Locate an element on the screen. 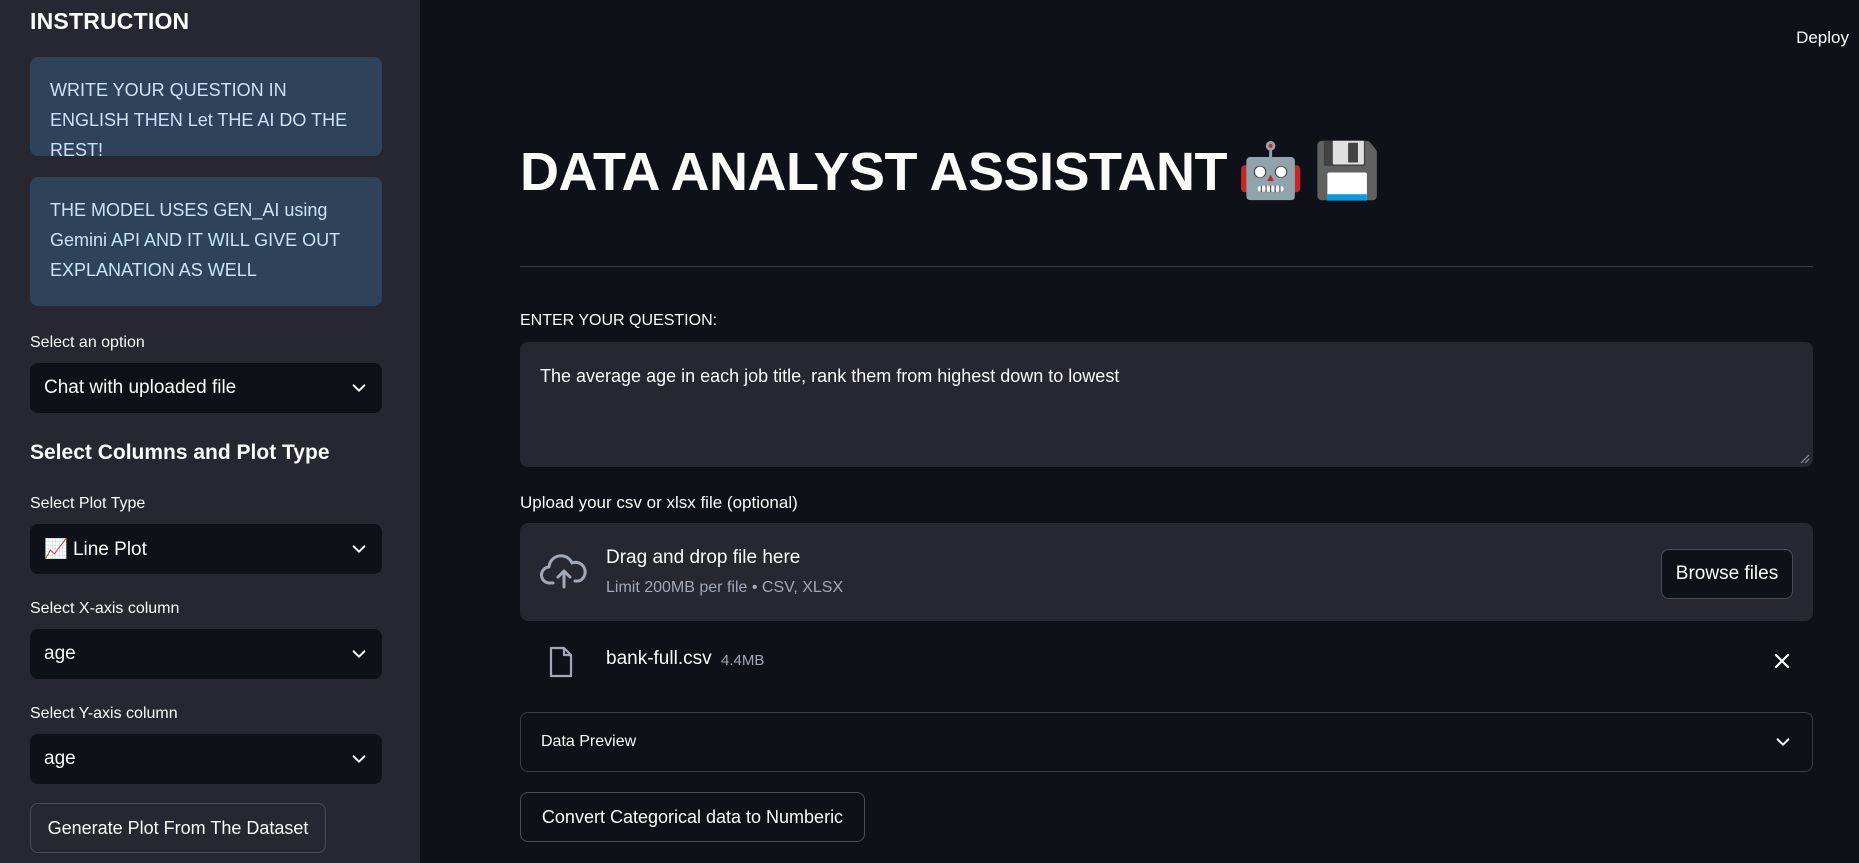 This screenshot has height=863, width=1859. page-title: DATA ANALYST ASSISTANT 🤖 💾 is located at coordinates (950, 171).